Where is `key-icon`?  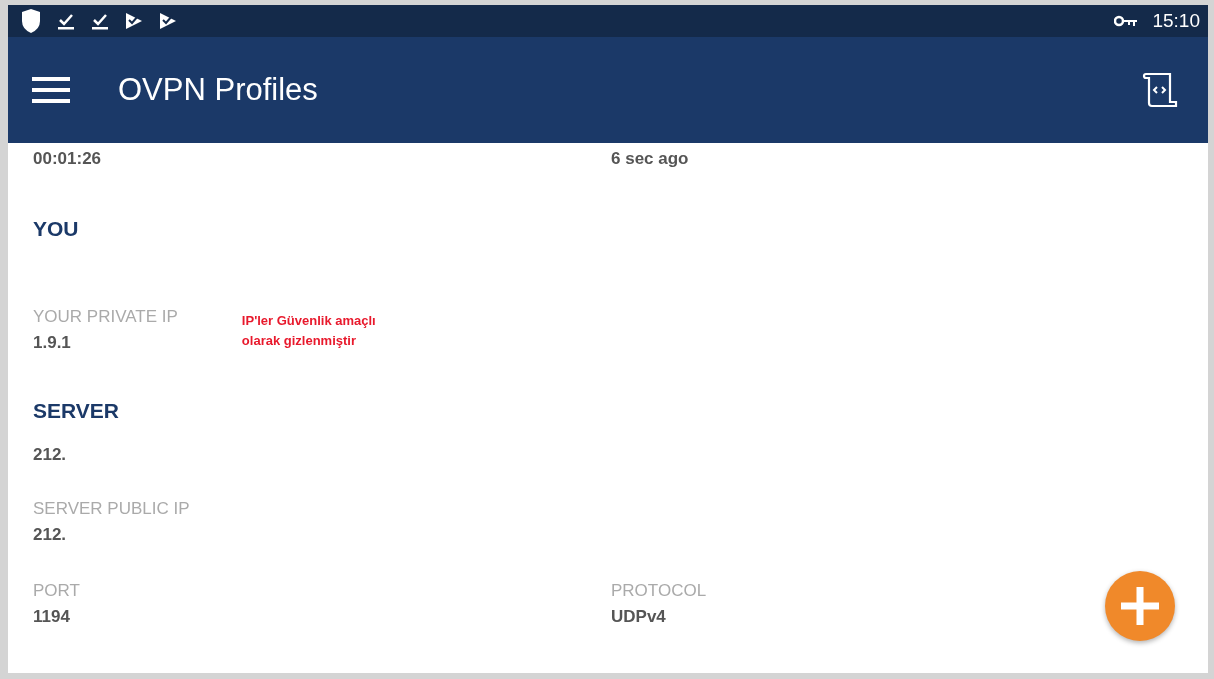
key-icon is located at coordinates (1126, 21).